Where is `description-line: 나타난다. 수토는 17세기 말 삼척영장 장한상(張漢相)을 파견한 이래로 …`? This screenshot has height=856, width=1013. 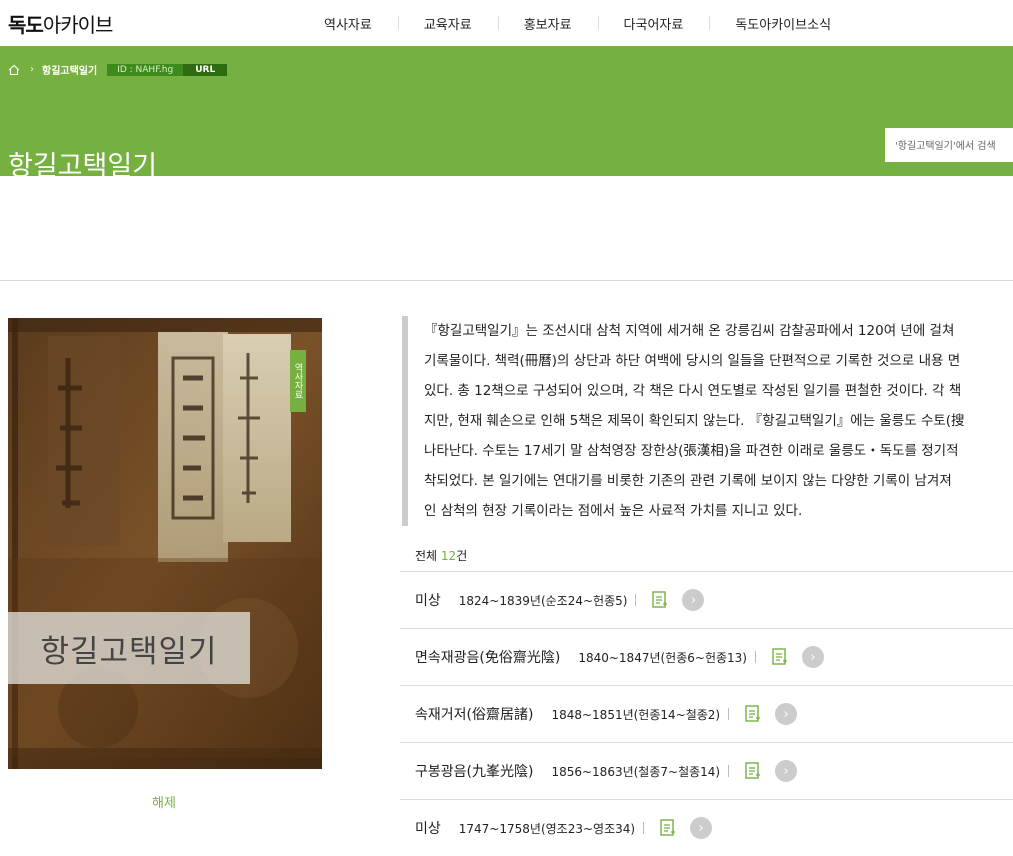 description-line: 나타난다. 수토는 17세기 말 삼척영장 장한상(張漢相)을 파견한 이래로 … is located at coordinates (691, 451).